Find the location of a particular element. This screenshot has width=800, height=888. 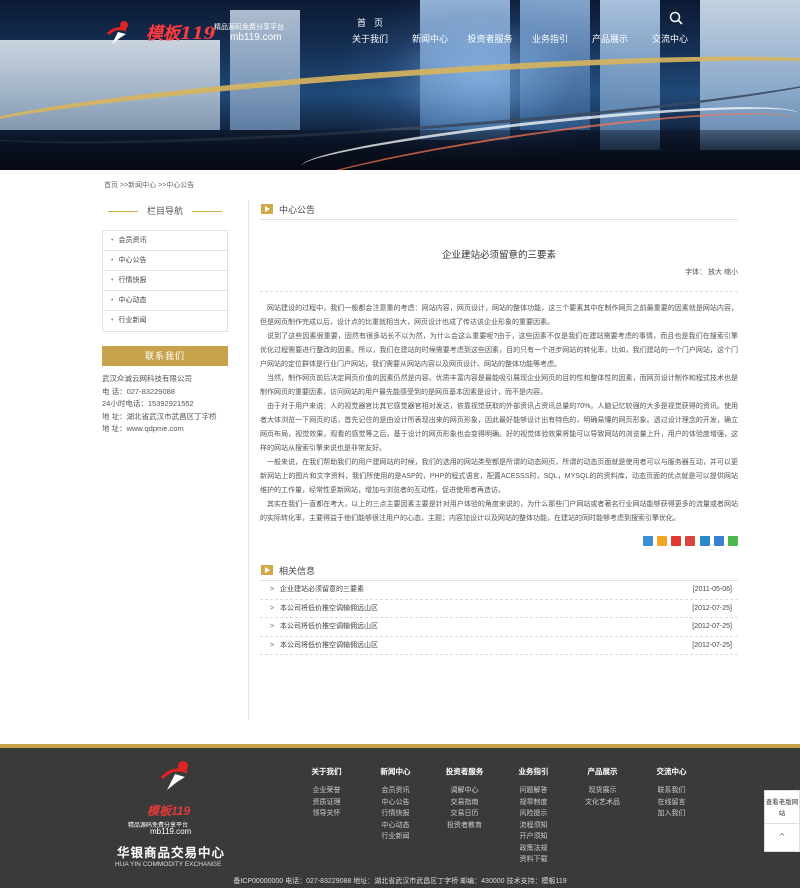

back-to-top-button: ⌃ is located at coordinates (782, 838).